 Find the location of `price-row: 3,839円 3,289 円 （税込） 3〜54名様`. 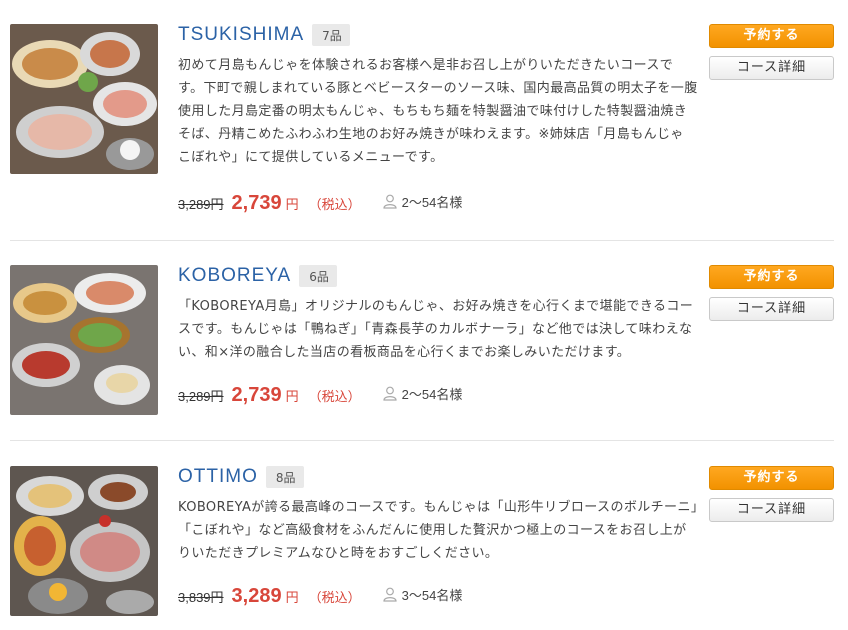

price-row: 3,839円 3,289 円 （税込） 3〜54名様 is located at coordinates (320, 596).